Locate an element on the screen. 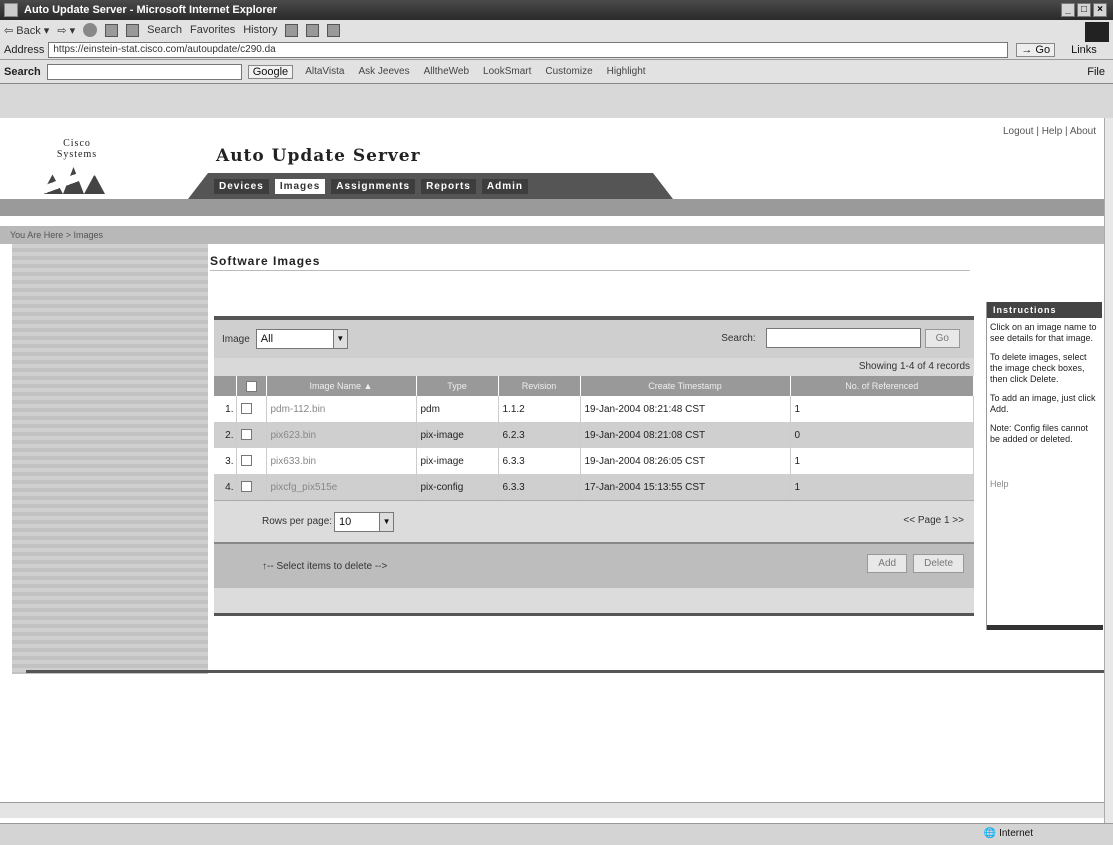 The width and height of the screenshot is (1113, 845). home-icon is located at coordinates (133, 30).